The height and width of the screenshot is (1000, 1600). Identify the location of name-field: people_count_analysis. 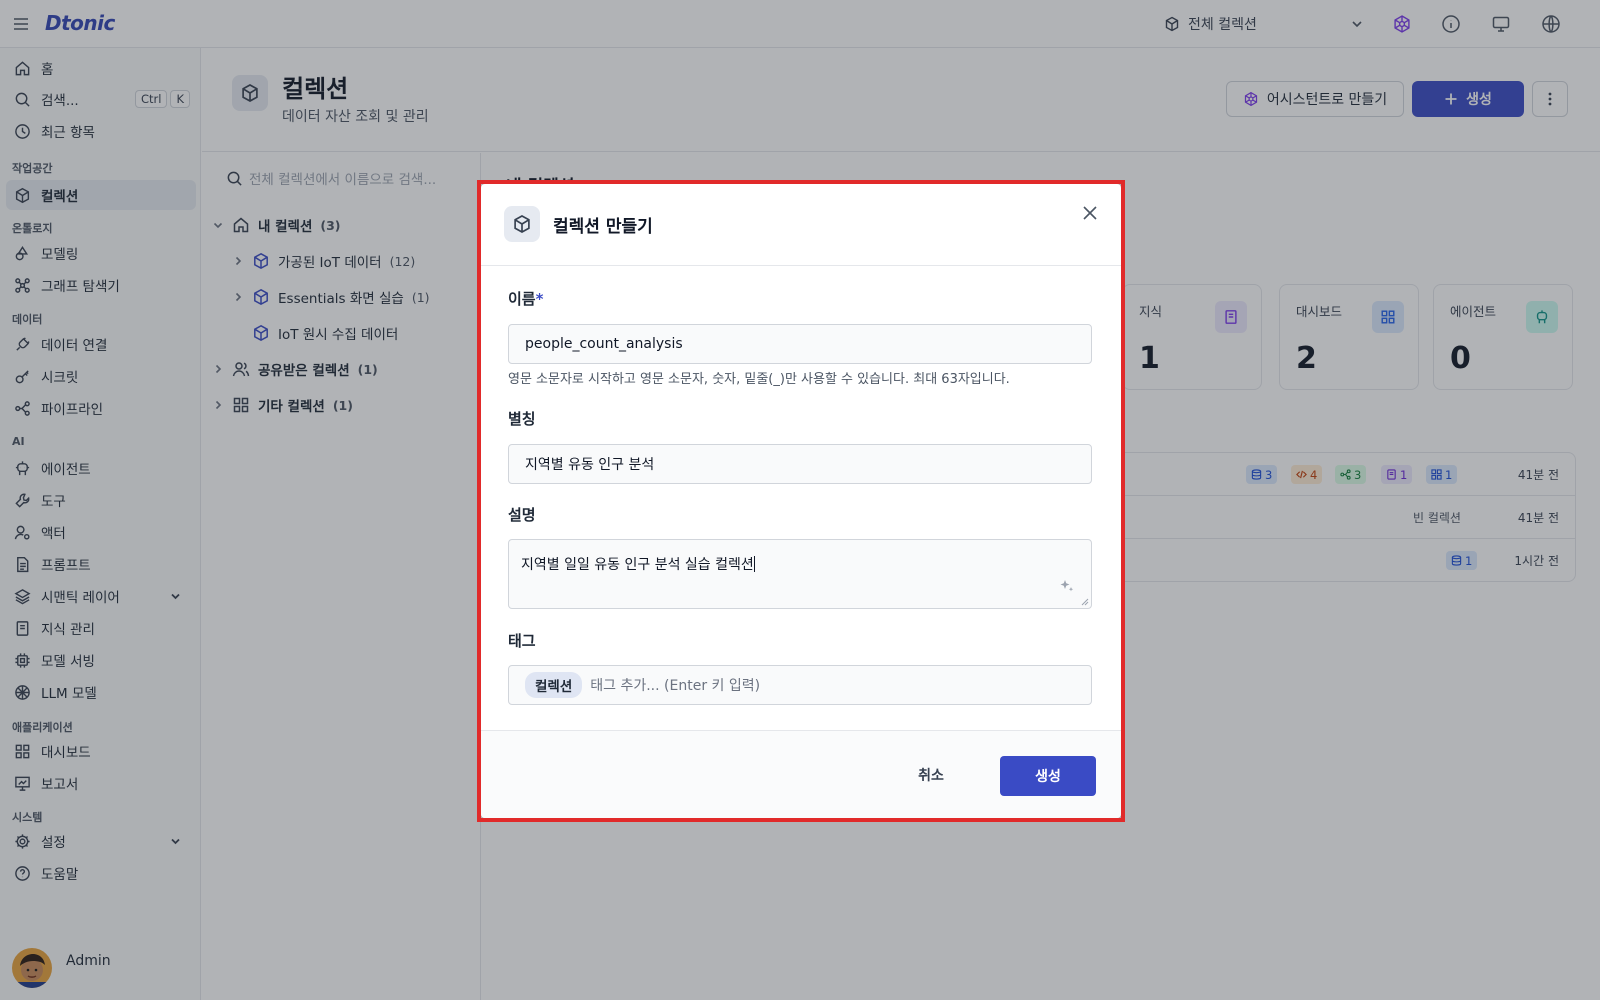
(800, 344).